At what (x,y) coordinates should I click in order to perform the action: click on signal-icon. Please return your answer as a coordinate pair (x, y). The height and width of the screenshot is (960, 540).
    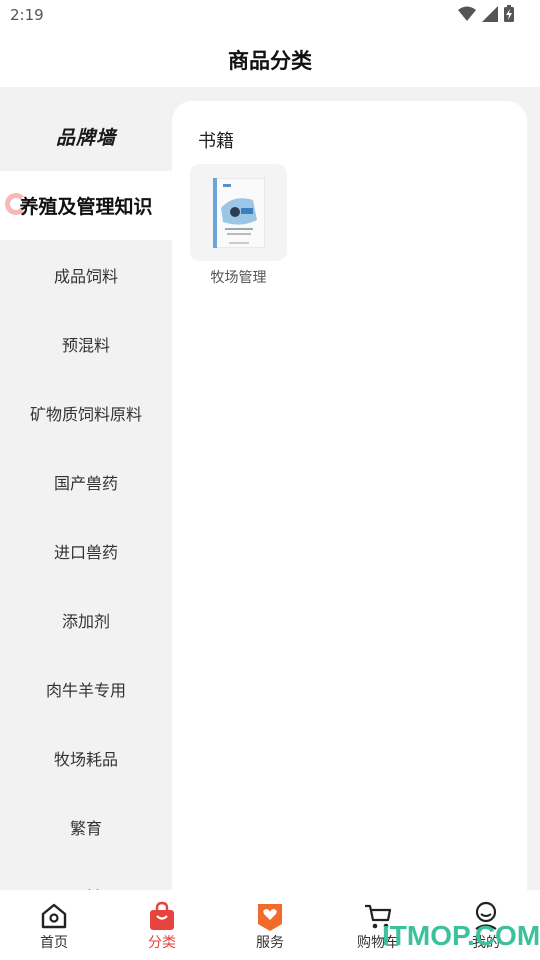
    Looking at the image, I should click on (490, 13).